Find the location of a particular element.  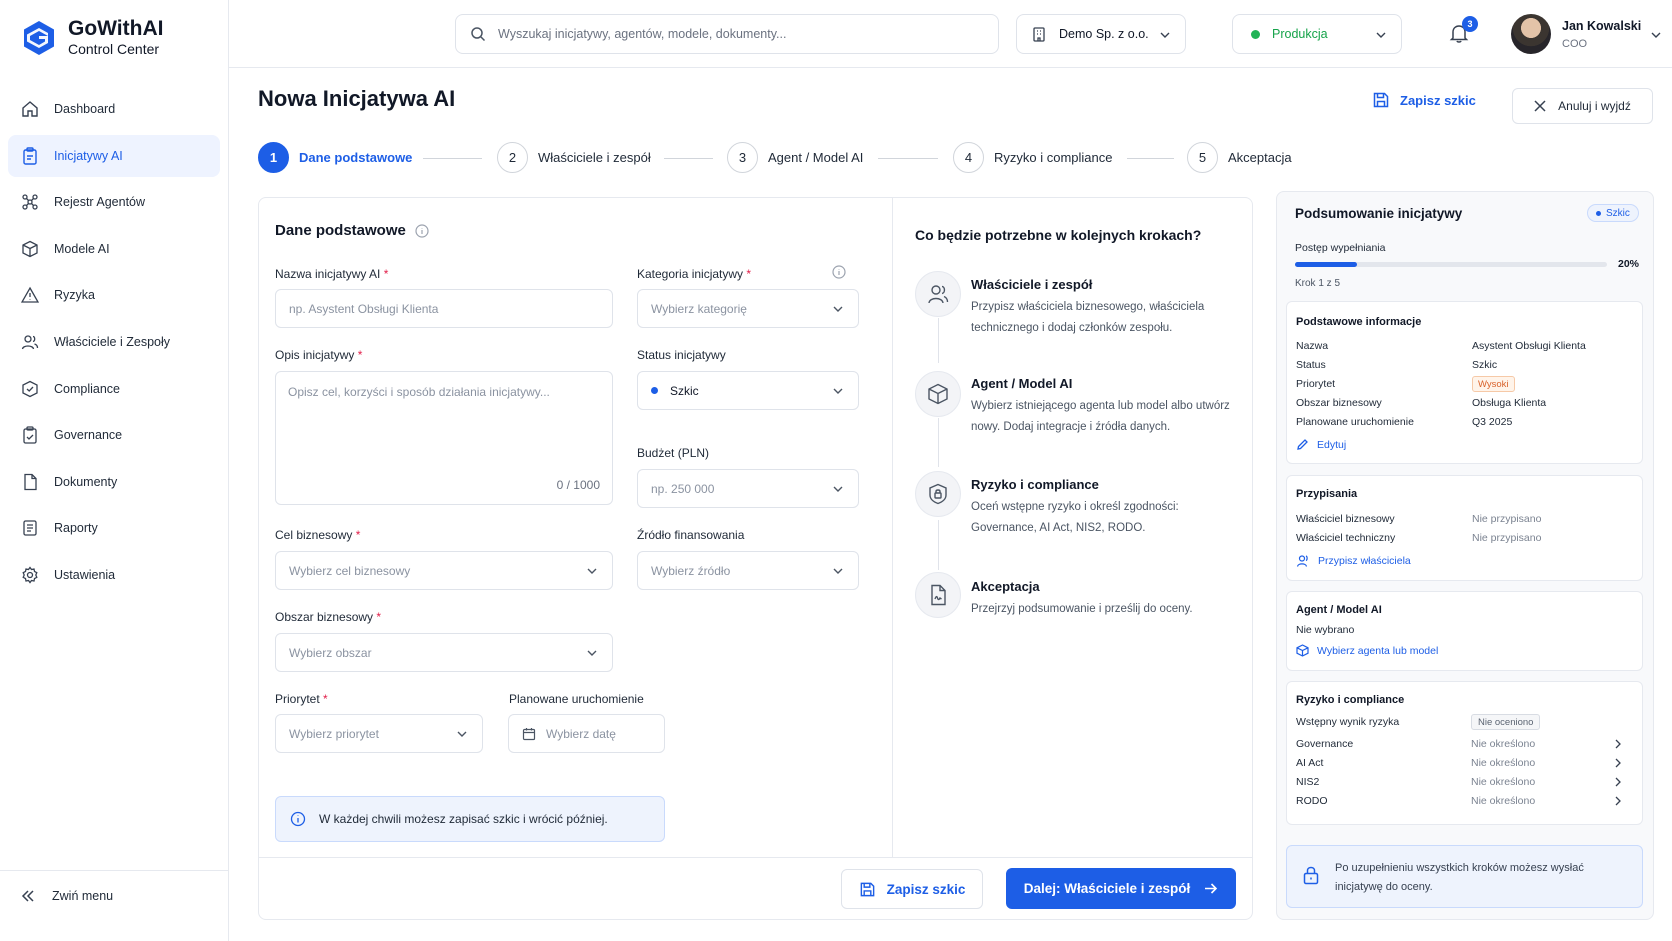

summary-row-key: Właściciel biznesowy is located at coordinates (1345, 519).